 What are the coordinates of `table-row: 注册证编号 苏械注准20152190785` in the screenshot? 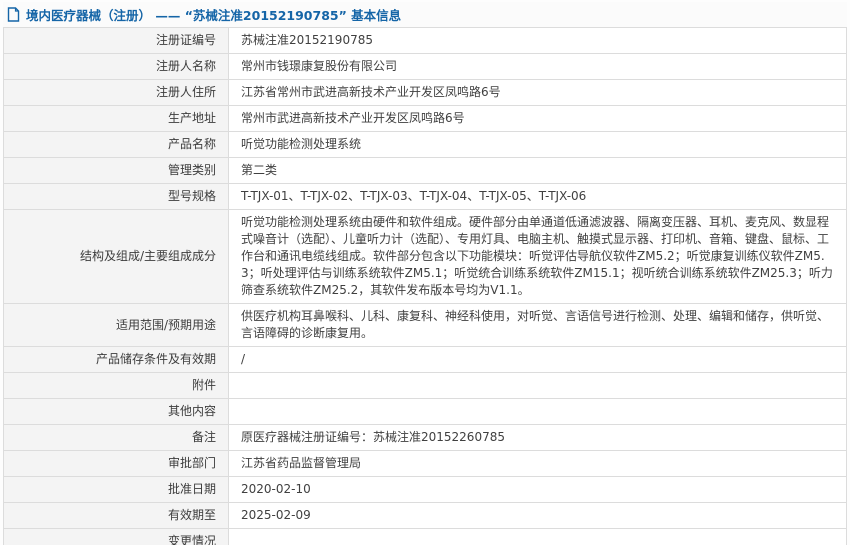 It's located at (425, 40).